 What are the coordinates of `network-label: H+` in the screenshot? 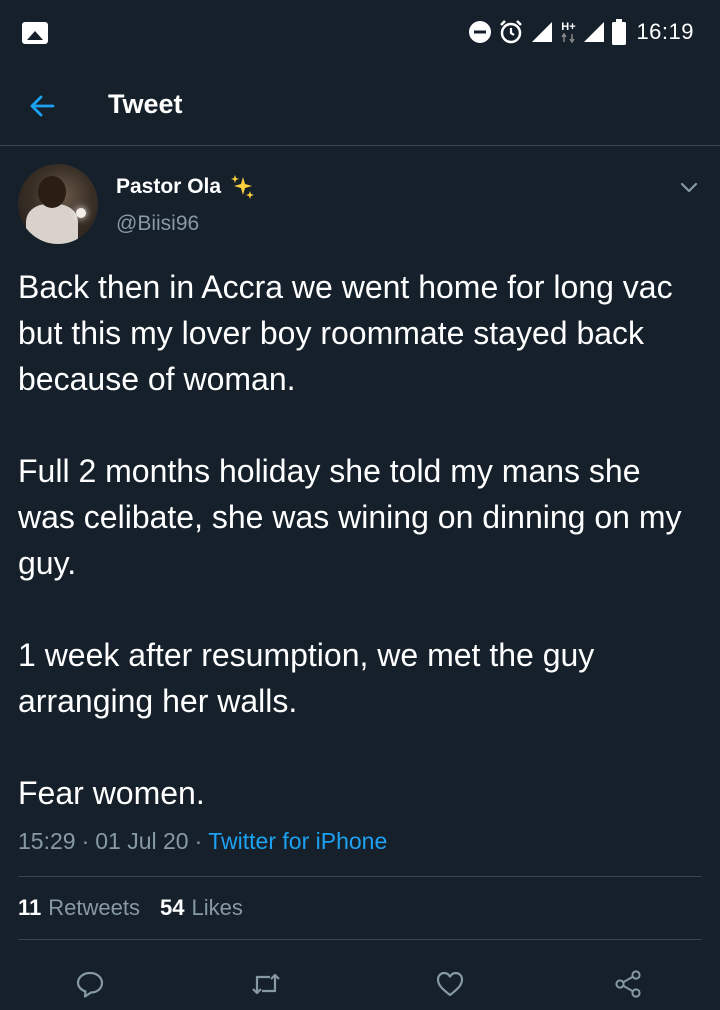 It's located at (568, 26).